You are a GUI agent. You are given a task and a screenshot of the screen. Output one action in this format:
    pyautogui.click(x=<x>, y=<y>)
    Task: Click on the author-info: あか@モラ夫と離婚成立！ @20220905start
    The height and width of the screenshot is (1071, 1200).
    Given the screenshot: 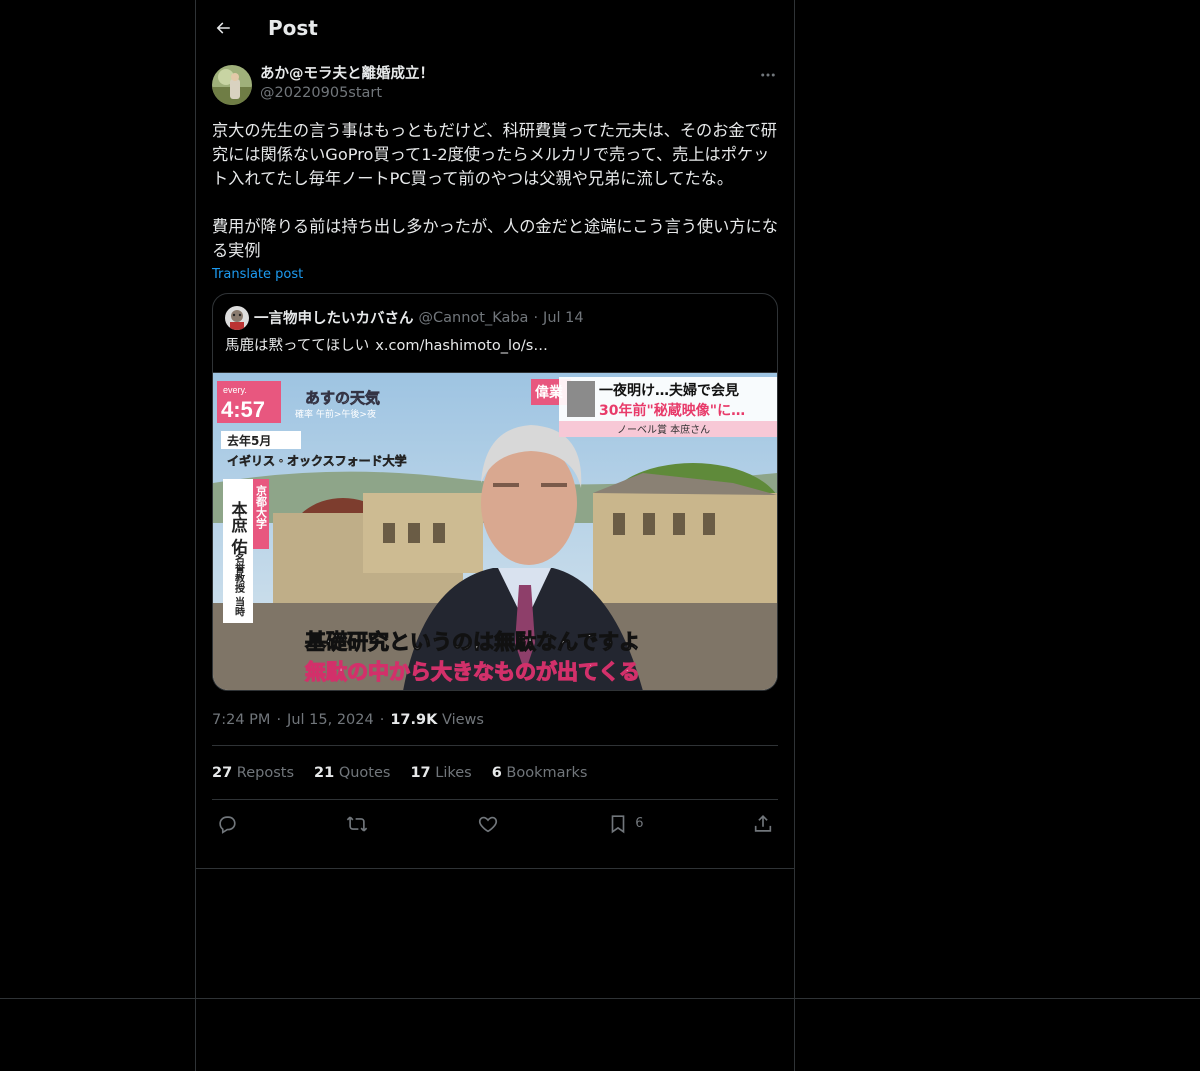 What is the action you would take?
    pyautogui.click(x=347, y=84)
    